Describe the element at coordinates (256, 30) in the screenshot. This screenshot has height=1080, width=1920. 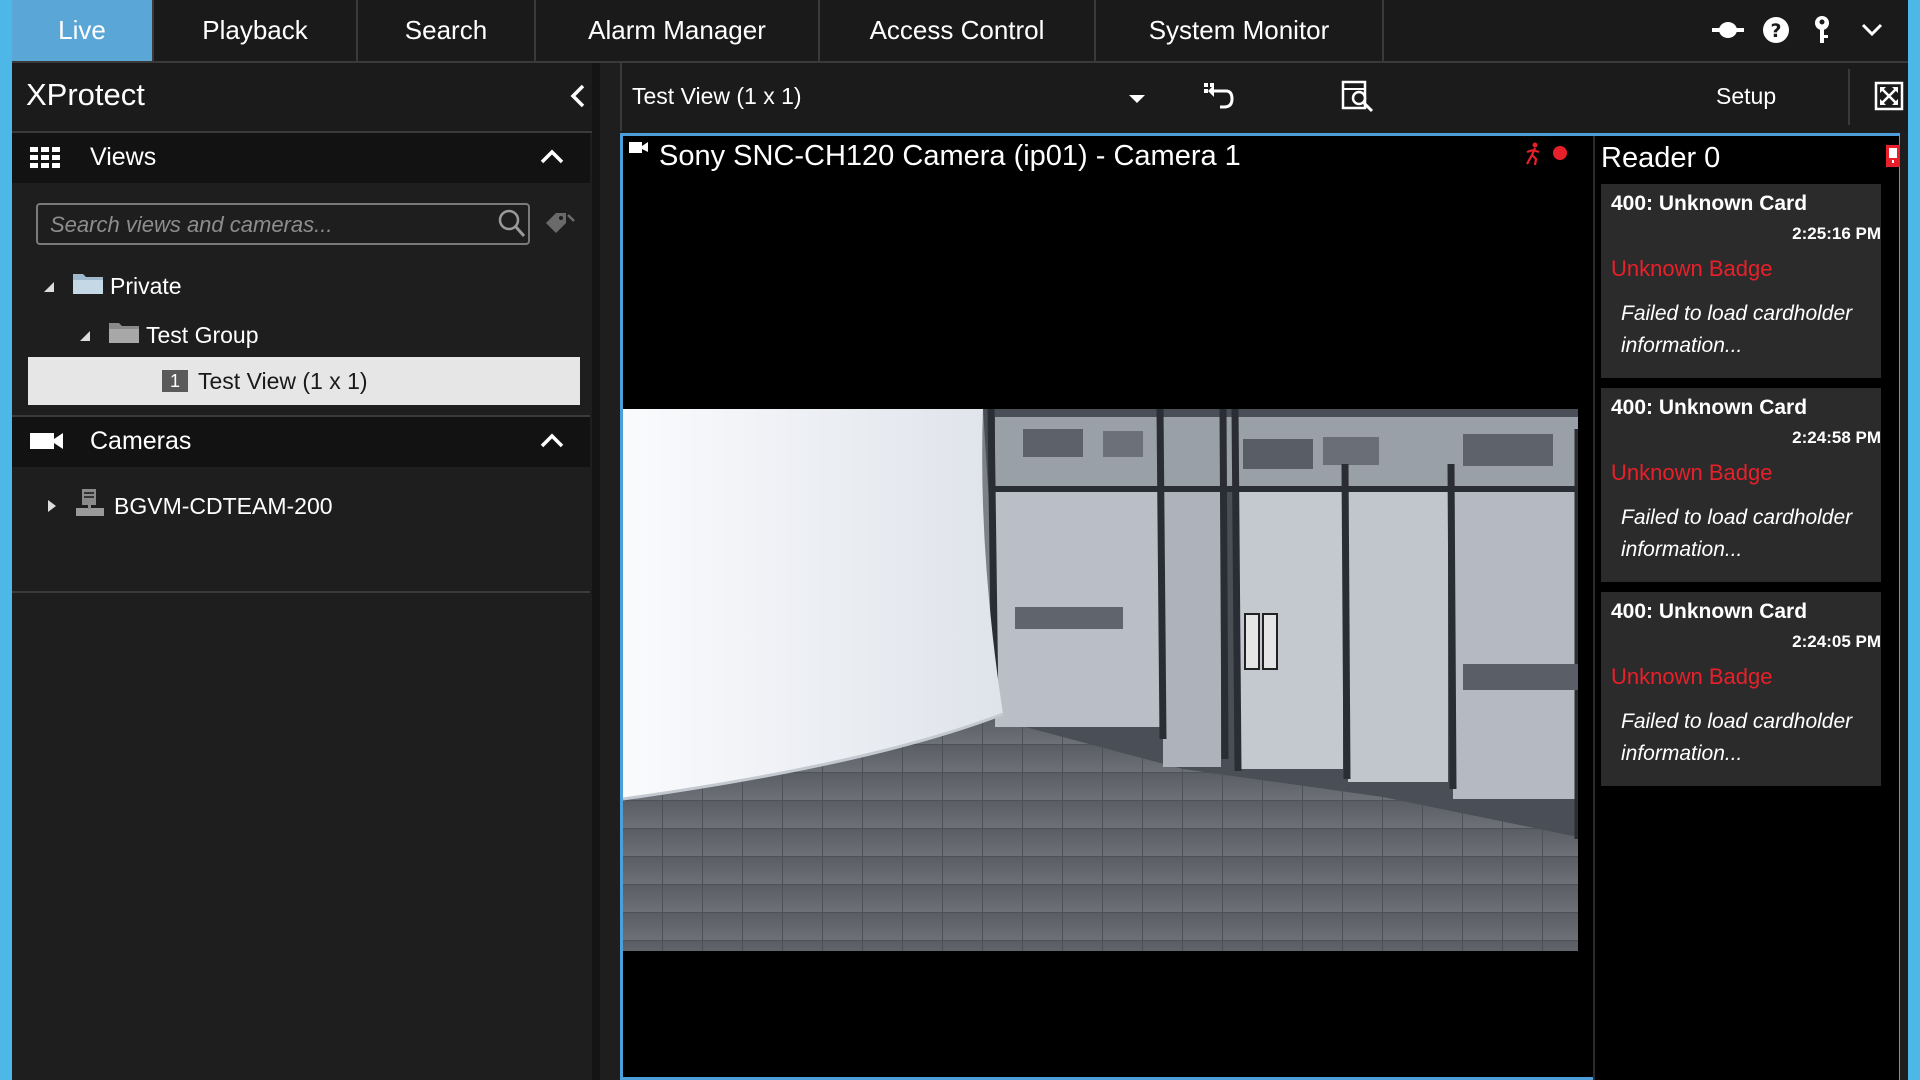
I see `tab-playback: Playback` at that location.